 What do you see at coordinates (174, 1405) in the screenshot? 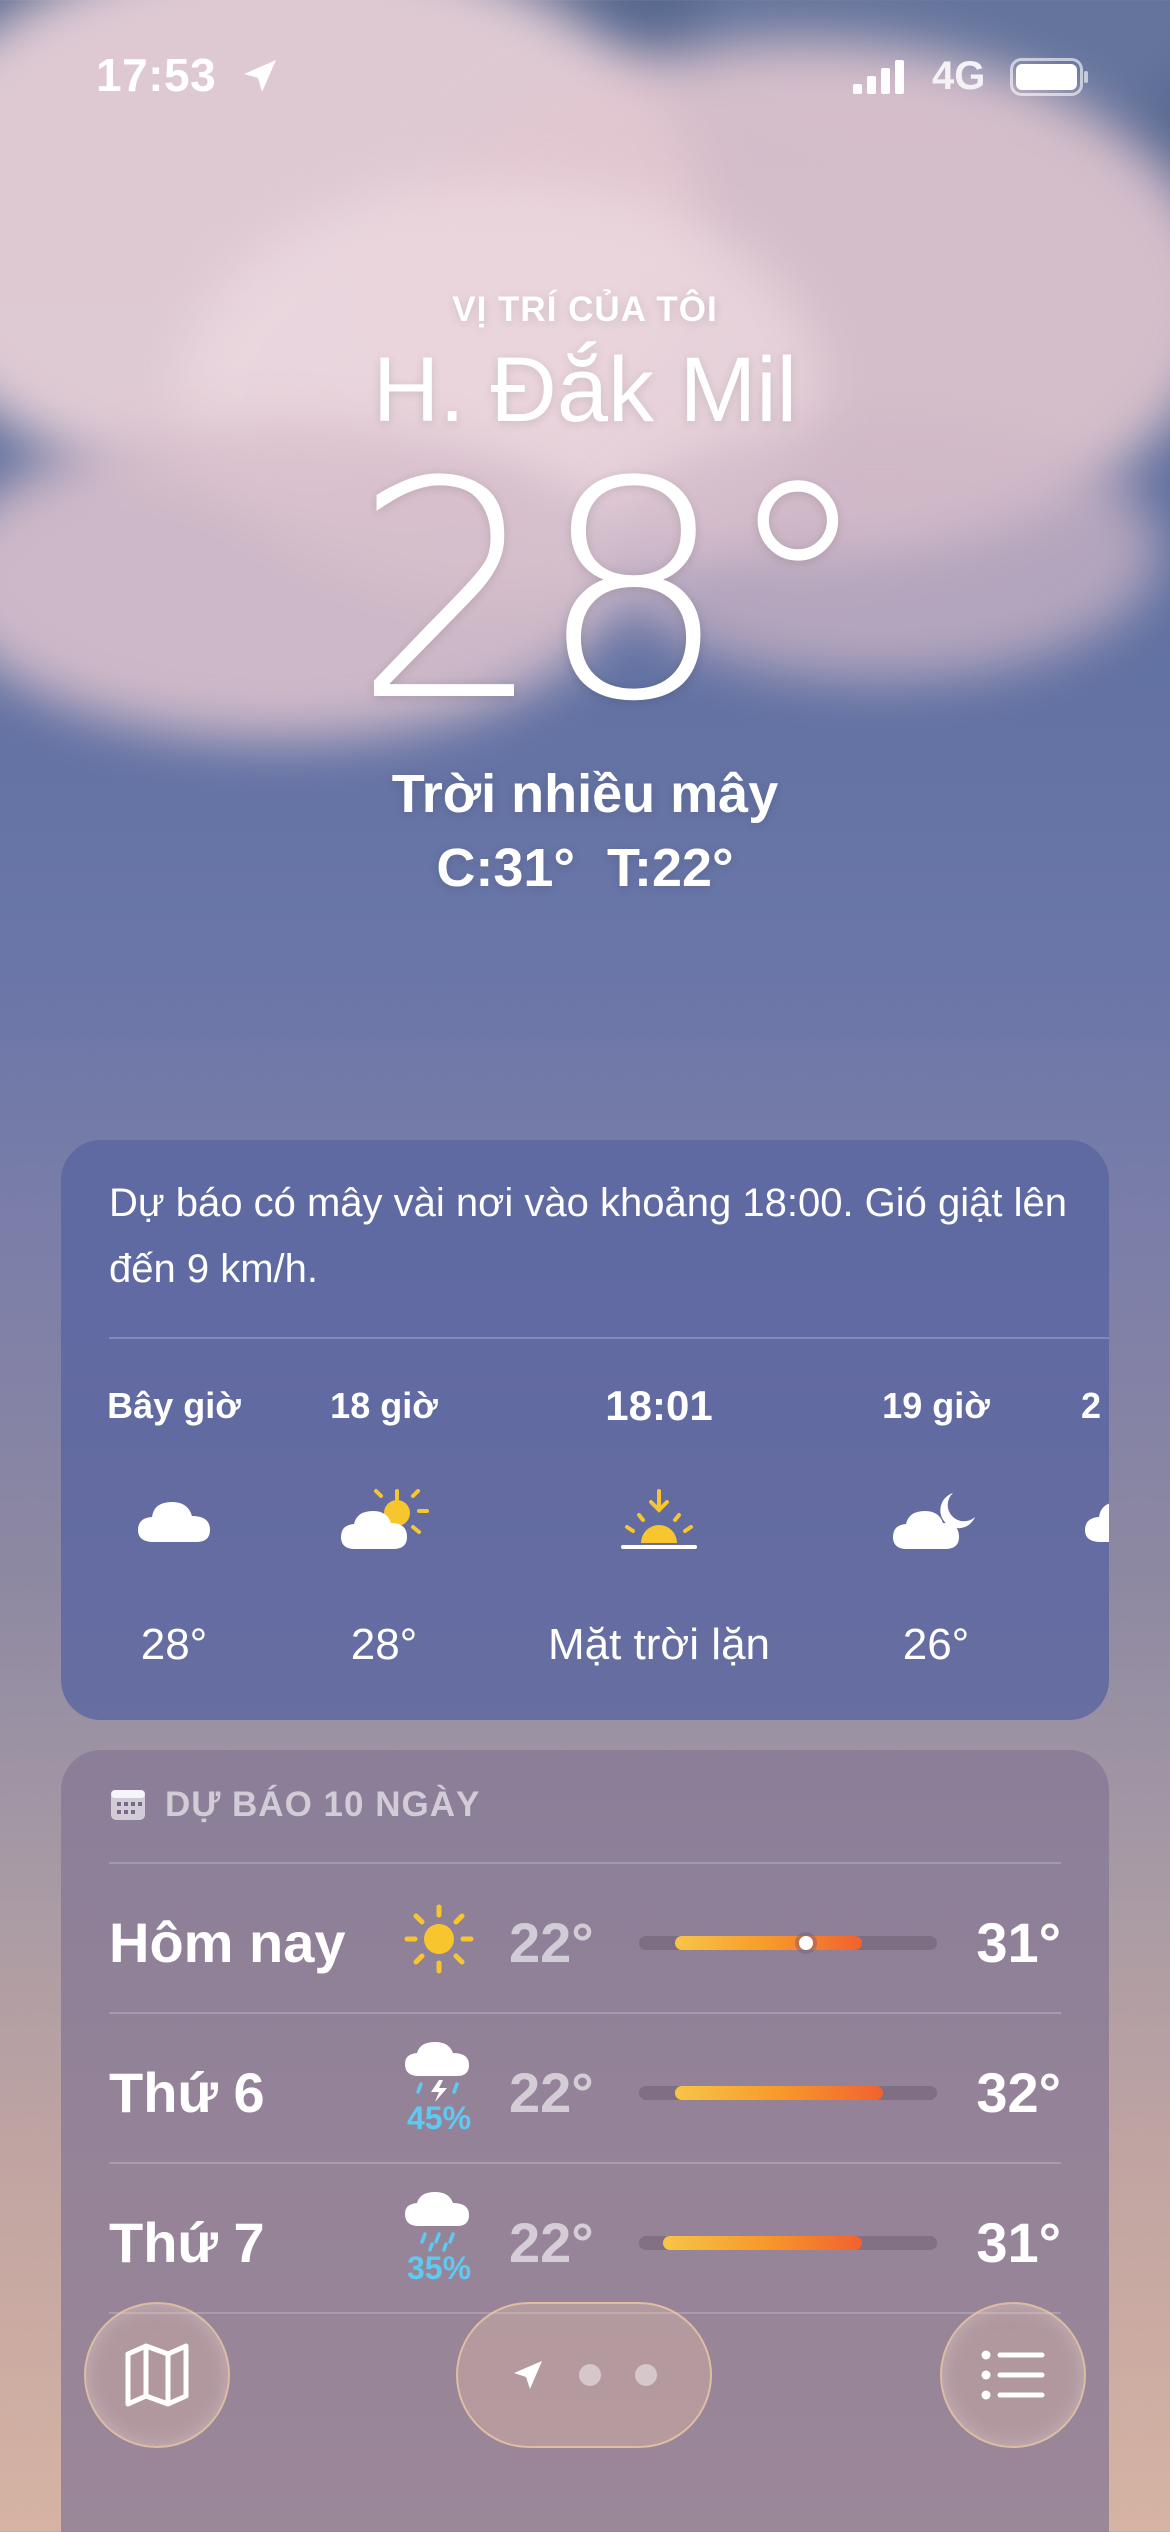
I see `hour-label: Bây giờ` at bounding box center [174, 1405].